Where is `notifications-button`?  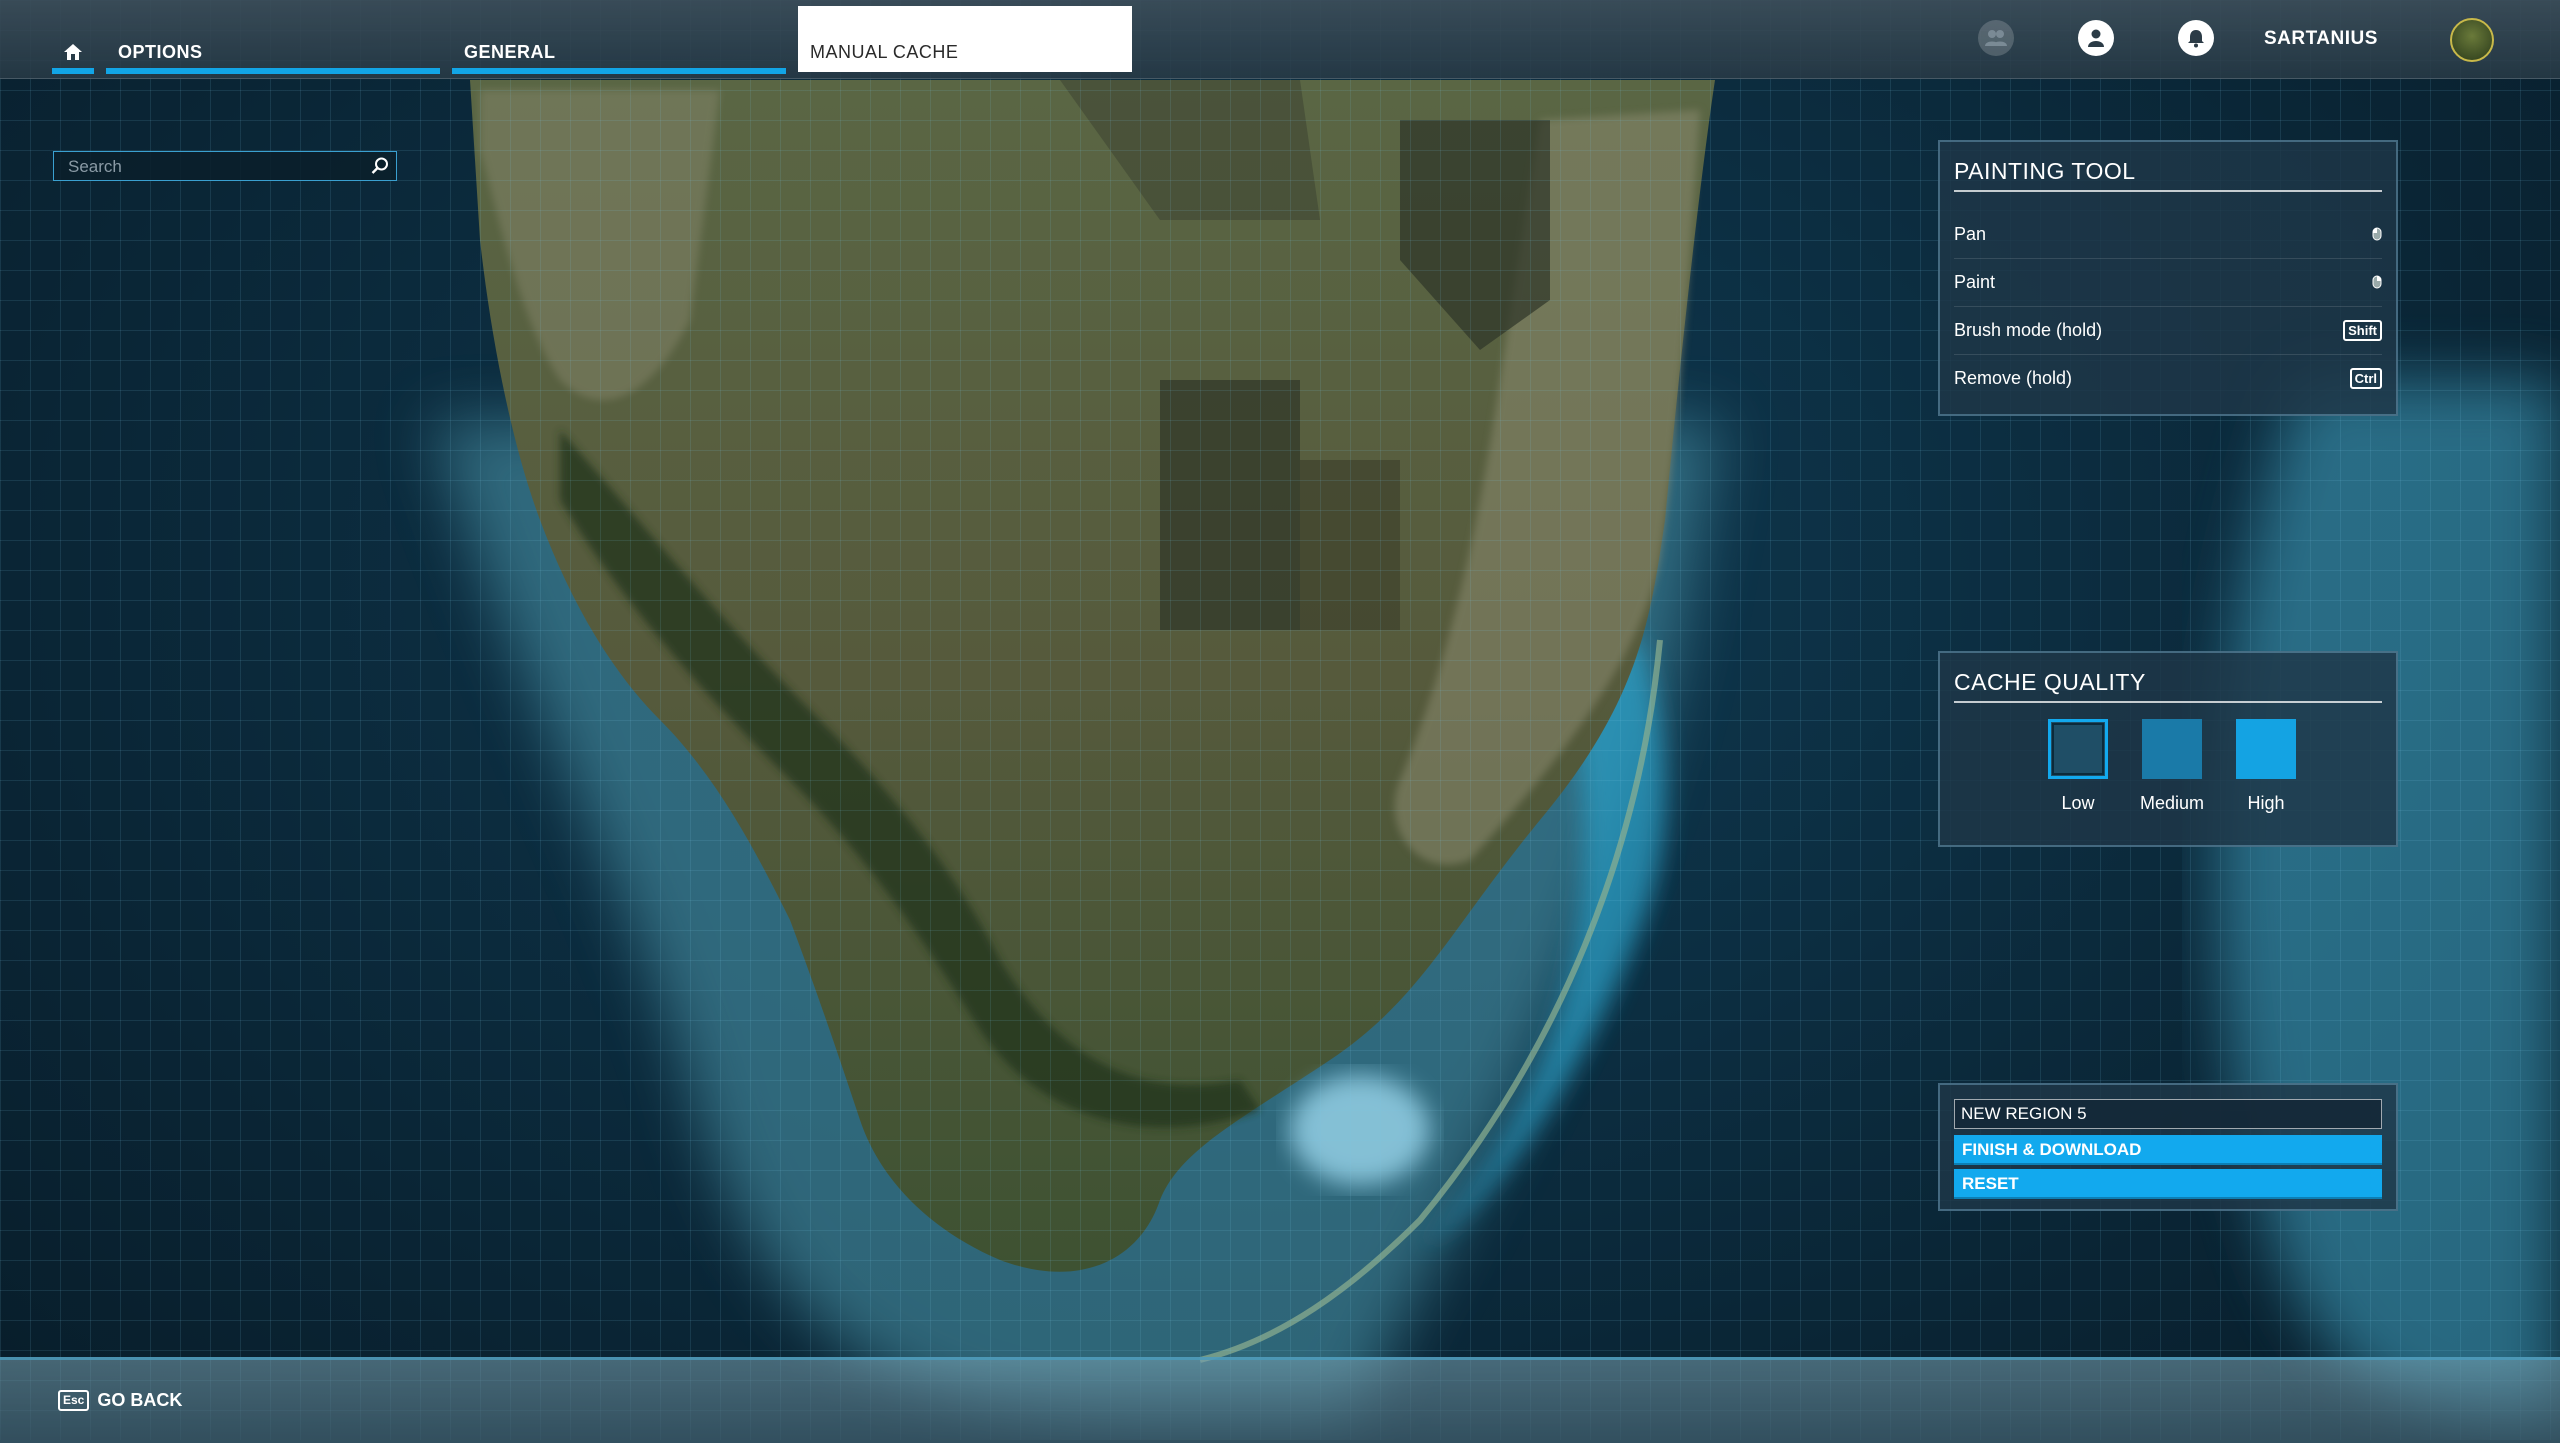 notifications-button is located at coordinates (2196, 38).